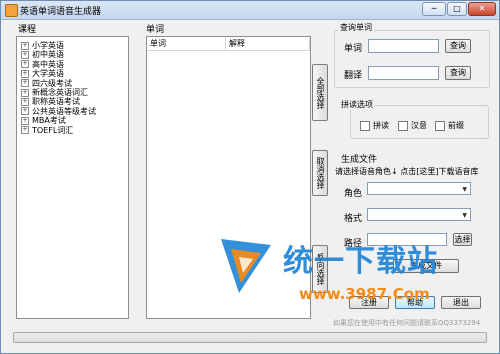  What do you see at coordinates (48, 74) in the screenshot?
I see `course-tree-item-label: 大学英语` at bounding box center [48, 74].